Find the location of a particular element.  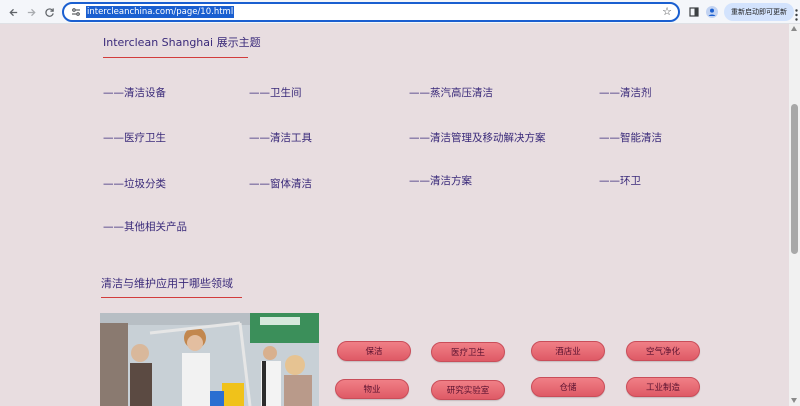

field-pill-button: 保洁 is located at coordinates (374, 351).